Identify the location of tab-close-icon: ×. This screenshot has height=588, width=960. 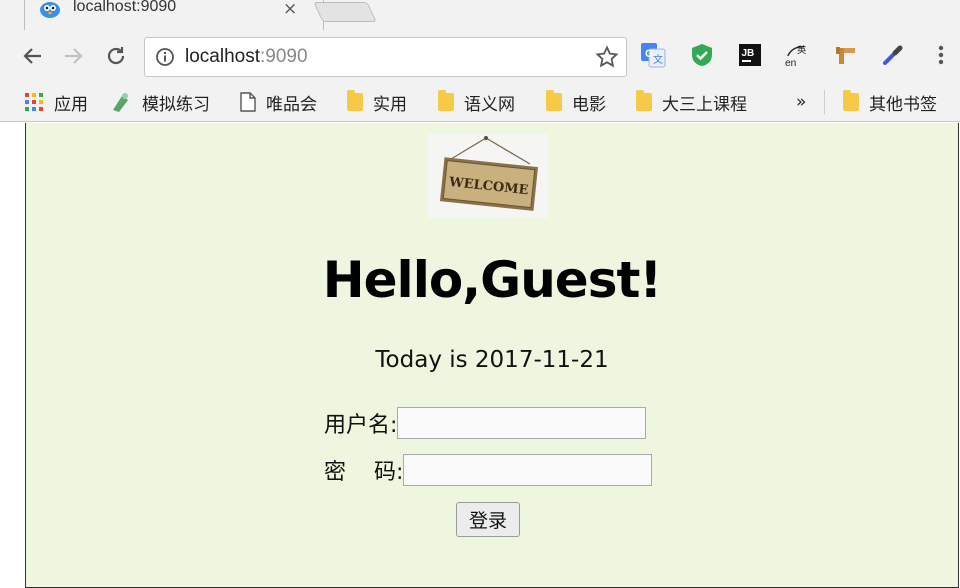
(290, 9).